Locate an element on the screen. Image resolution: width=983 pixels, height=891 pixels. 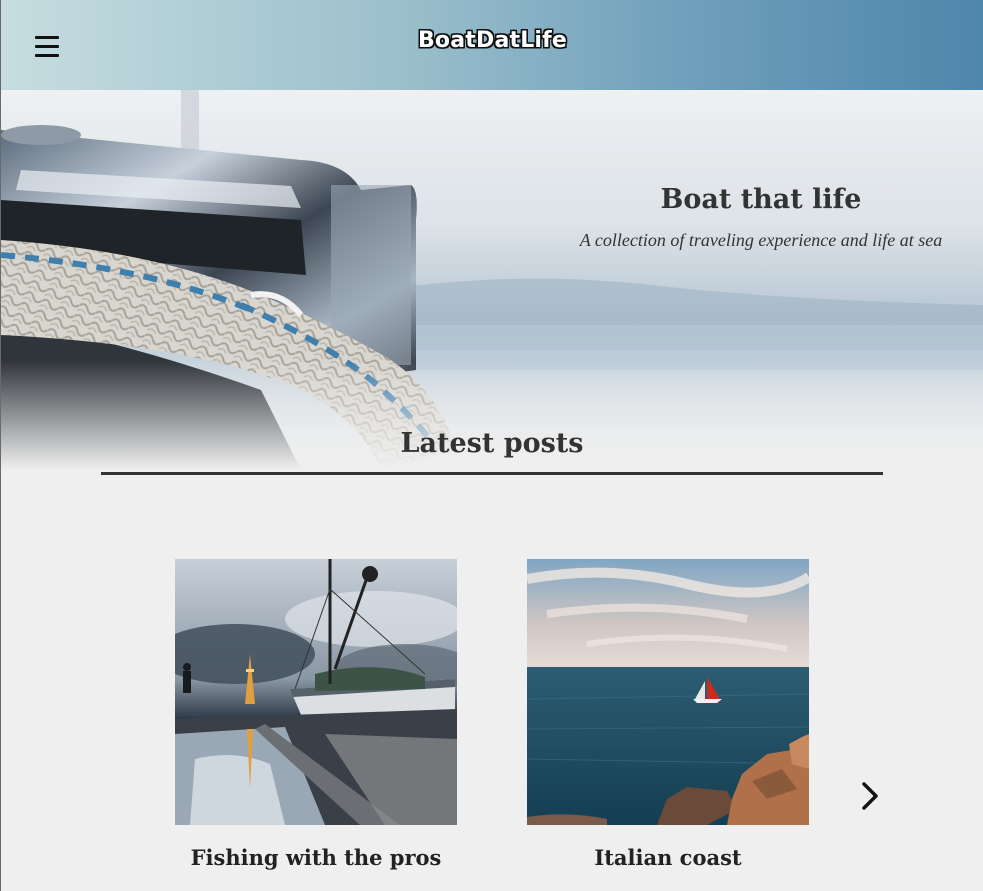
sailboat-sea-image is located at coordinates (668, 692).